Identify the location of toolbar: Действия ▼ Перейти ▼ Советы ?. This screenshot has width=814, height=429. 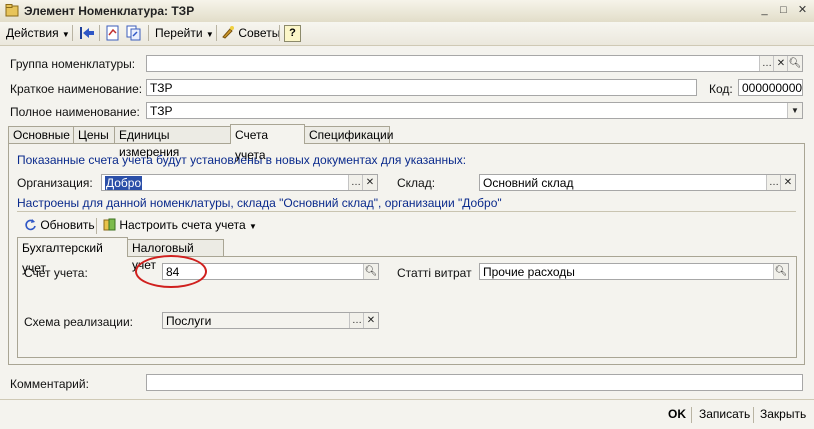
(407, 34).